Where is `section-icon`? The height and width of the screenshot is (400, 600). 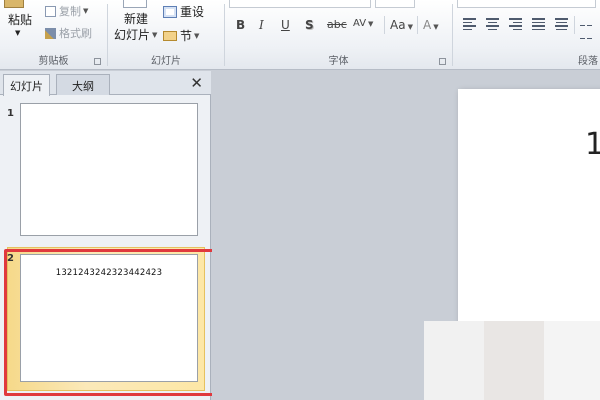 section-icon is located at coordinates (170, 35).